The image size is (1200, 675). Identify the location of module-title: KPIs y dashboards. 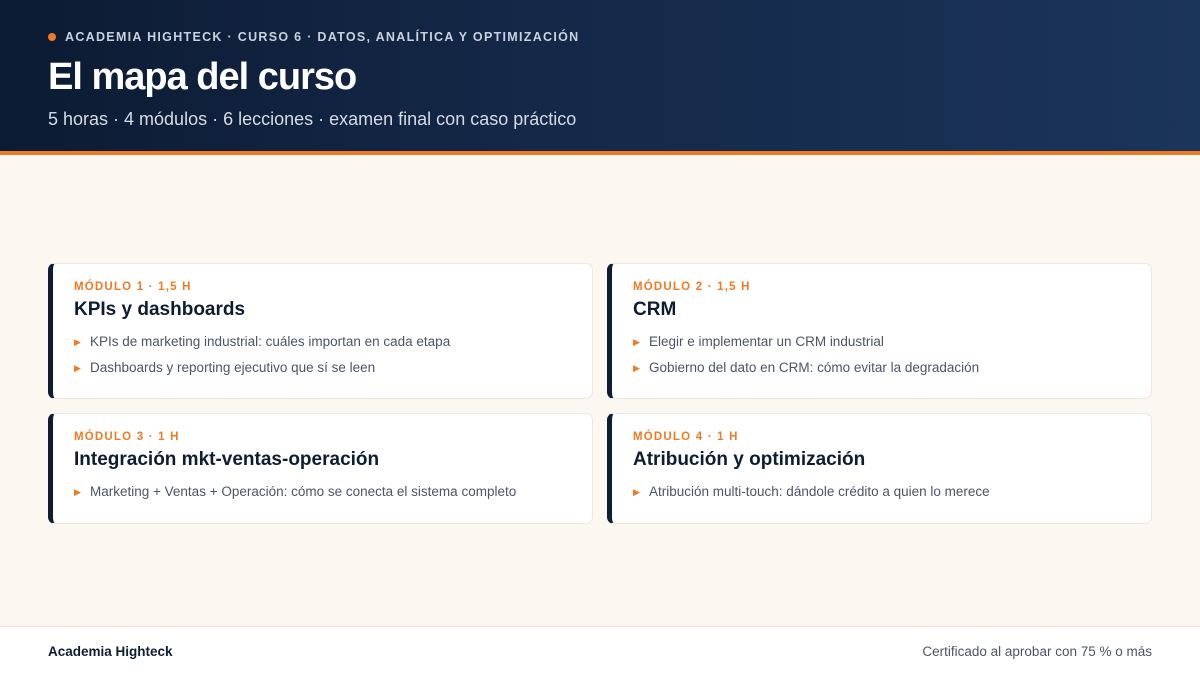
(160, 309).